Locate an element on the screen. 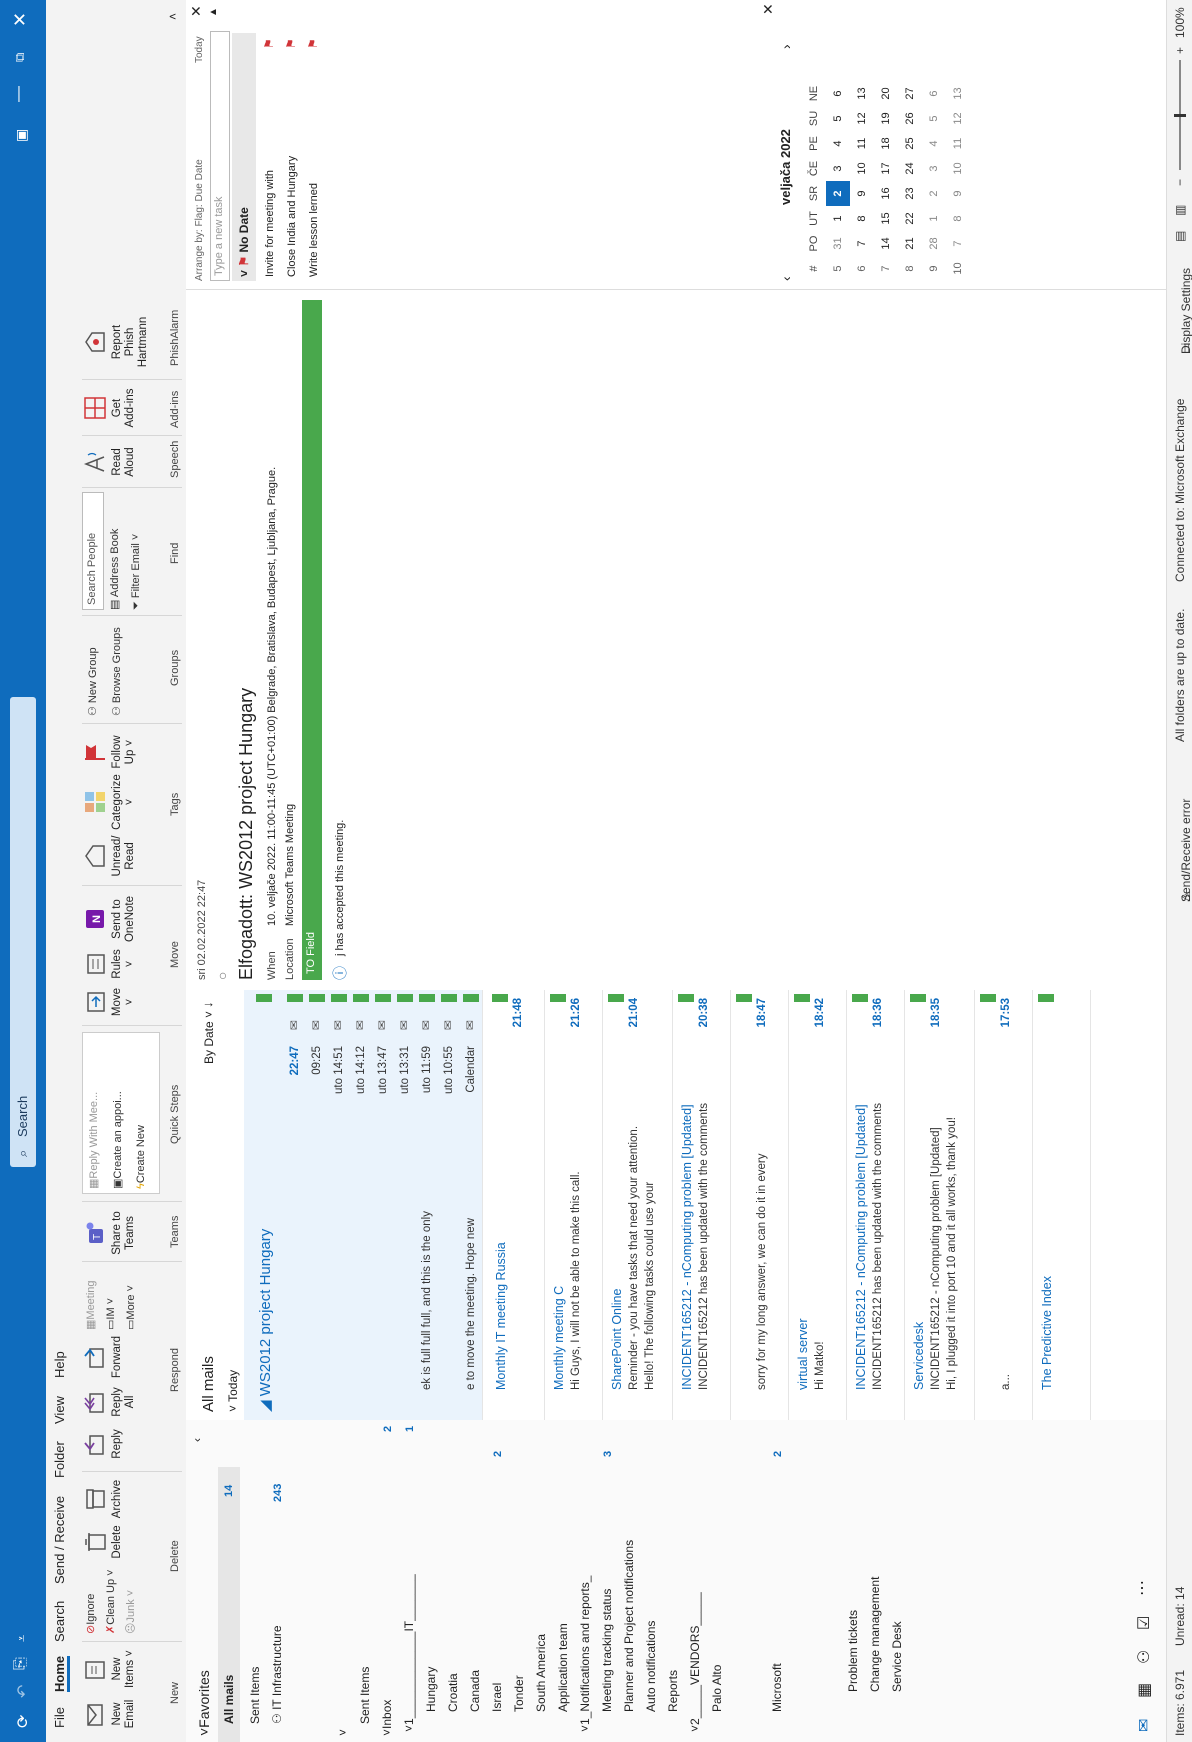  new-items-button: New Items ˅ is located at coordinates (109, 1669).